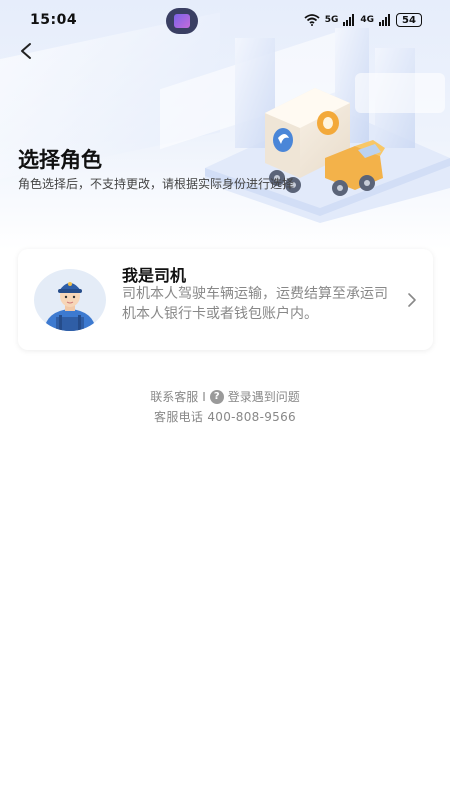 This screenshot has width=450, height=800. I want to click on chevron-left-icon, so click(26, 51).